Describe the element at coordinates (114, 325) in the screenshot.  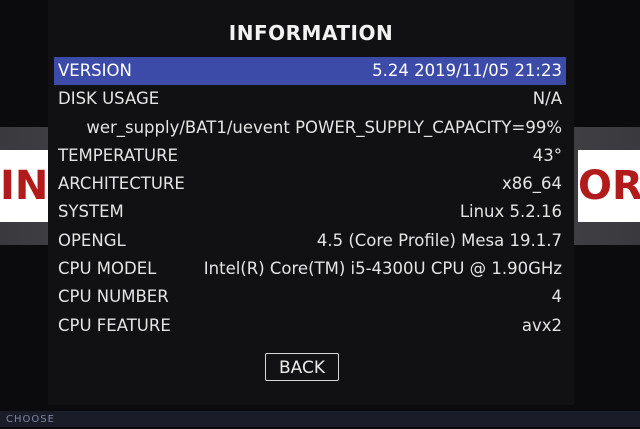
I see `info-label: CPU FEATURE` at that location.